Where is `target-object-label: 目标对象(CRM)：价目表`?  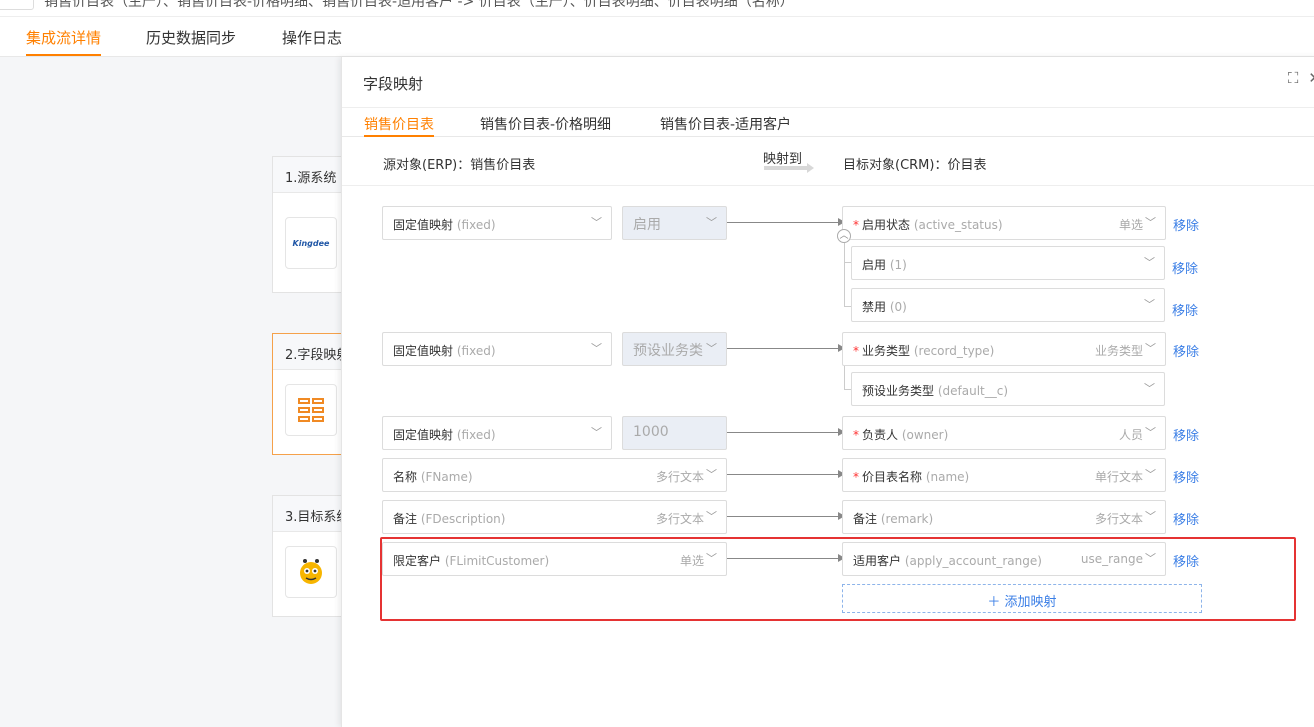 target-object-label: 目标对象(CRM)：价目表 is located at coordinates (915, 165).